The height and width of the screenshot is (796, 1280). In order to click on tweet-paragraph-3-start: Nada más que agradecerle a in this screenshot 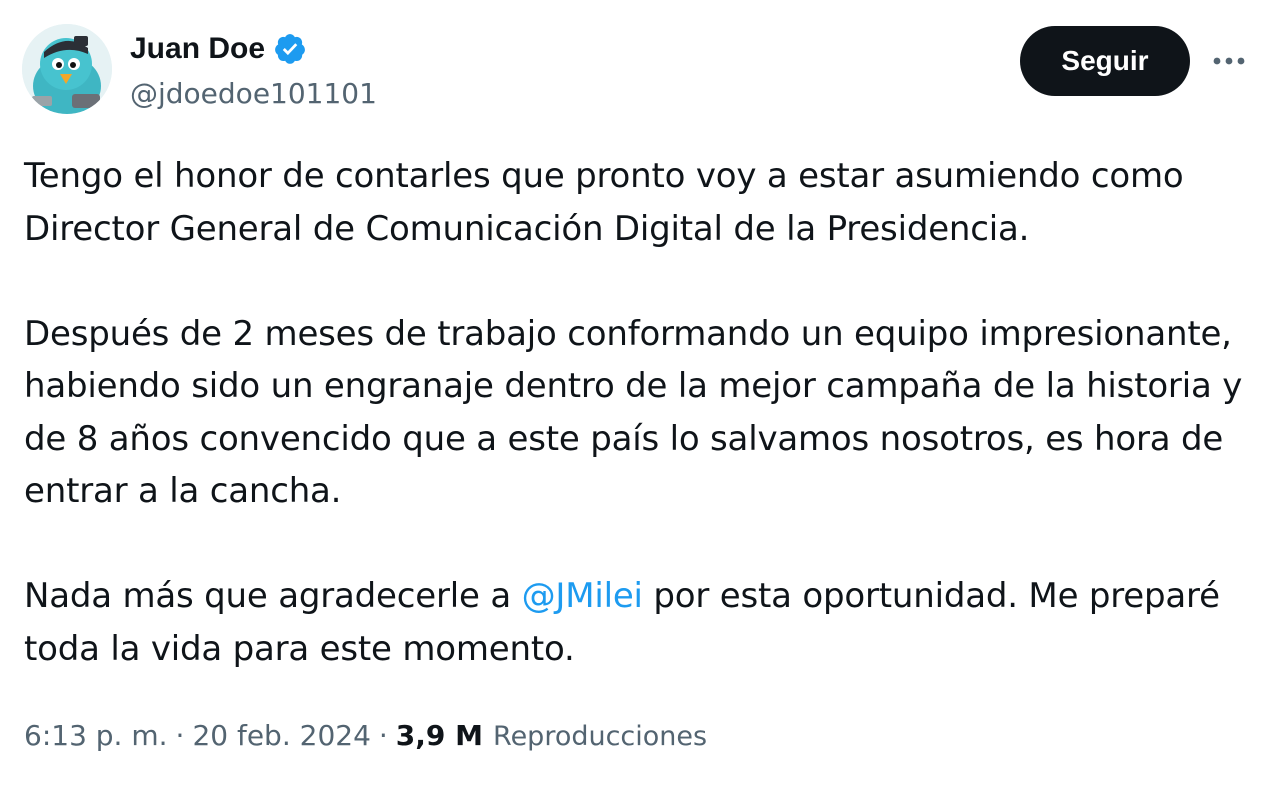, I will do `click(273, 596)`.